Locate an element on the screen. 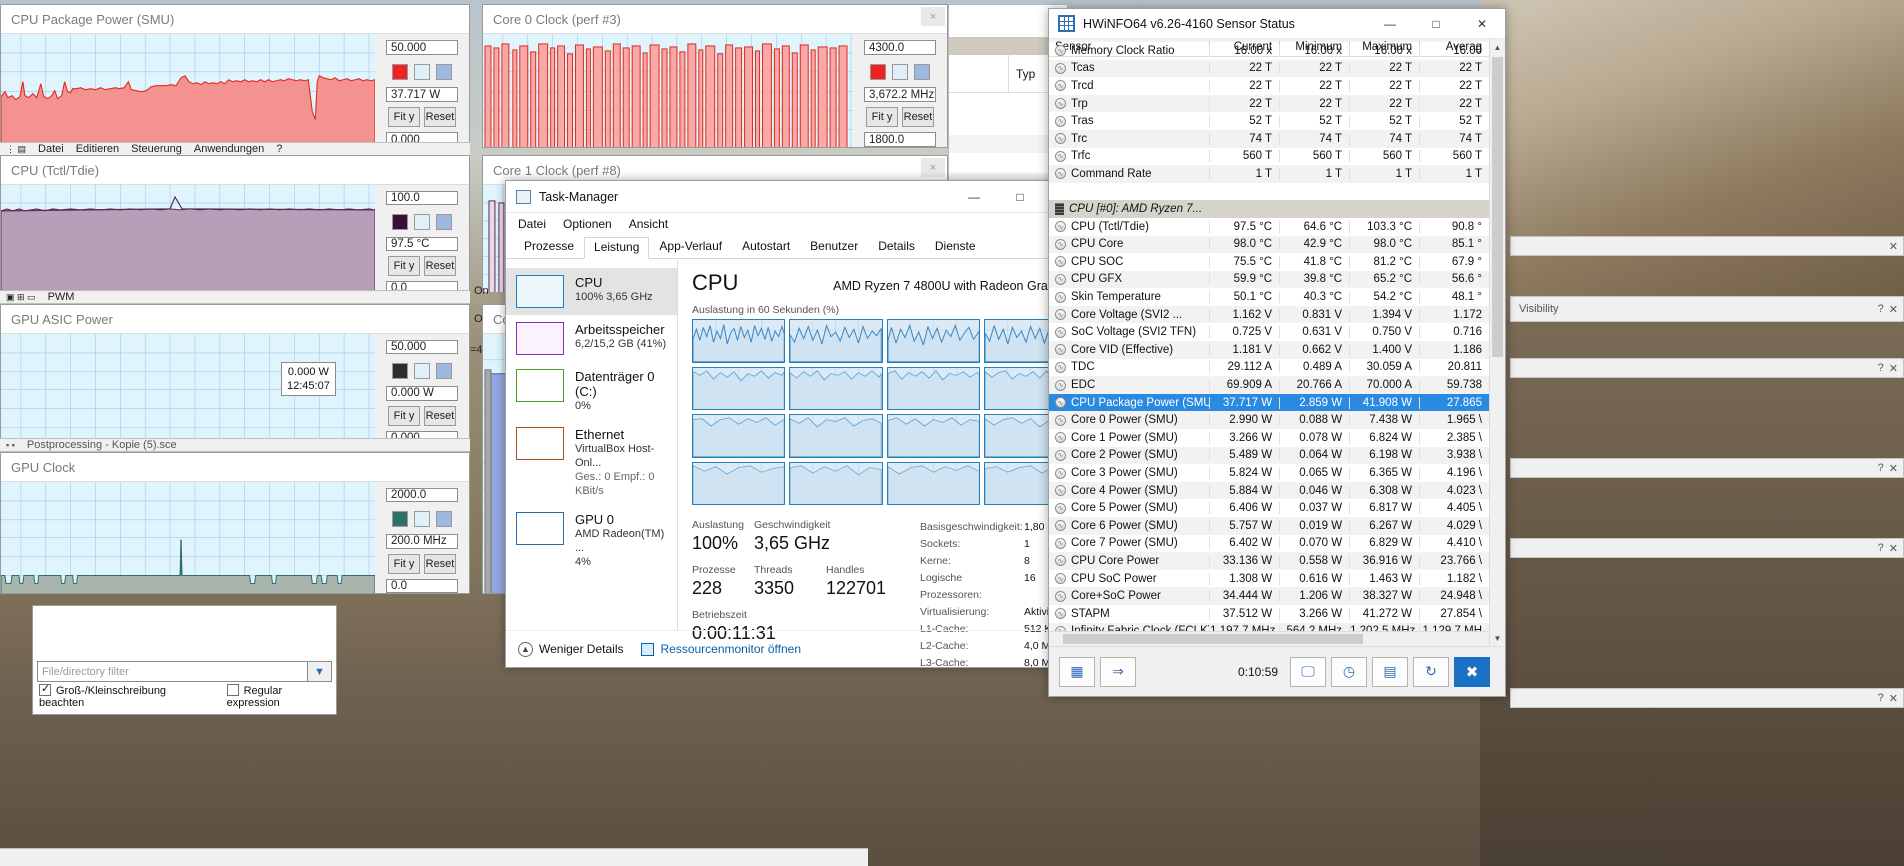 This screenshot has width=1904, height=866. table-row: ∿ Trfc 560 T 560 T 560 T 560 T is located at coordinates (1269, 157).